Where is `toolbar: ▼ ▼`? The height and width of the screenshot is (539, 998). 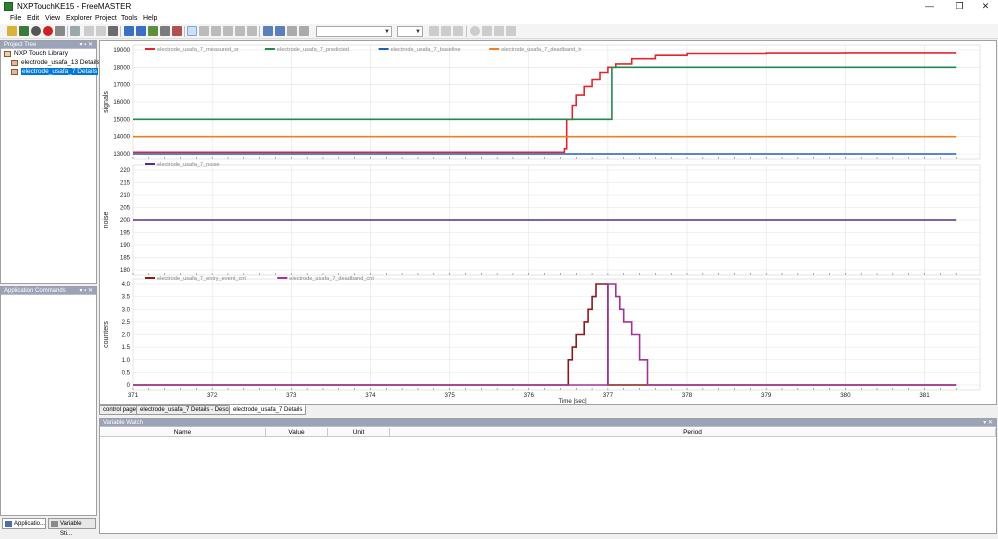 toolbar: ▼ ▼ is located at coordinates (499, 31).